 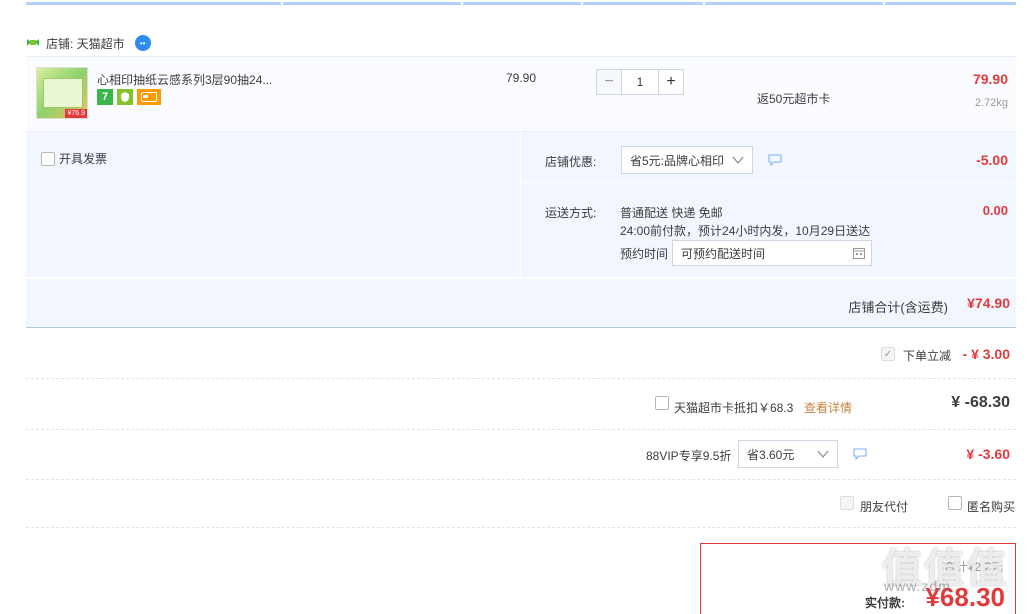 I want to click on quantity-decrease-button: −, so click(x=609, y=82).